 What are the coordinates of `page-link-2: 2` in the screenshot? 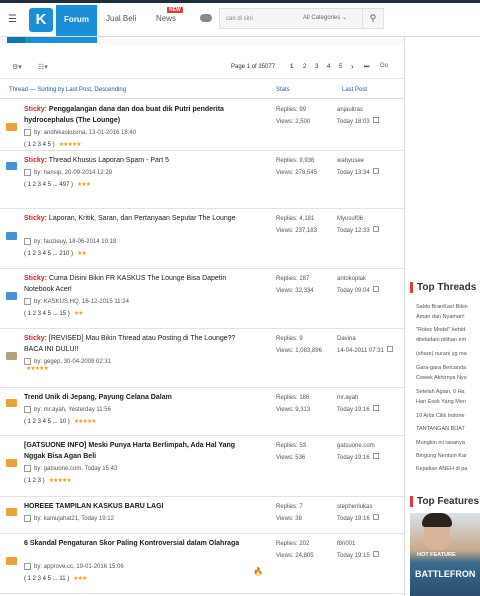 It's located at (304, 67).